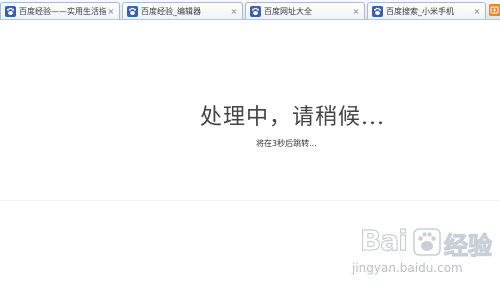  What do you see at coordinates (467, 245) in the screenshot?
I see `watermark-logo-suffix: 经验` at bounding box center [467, 245].